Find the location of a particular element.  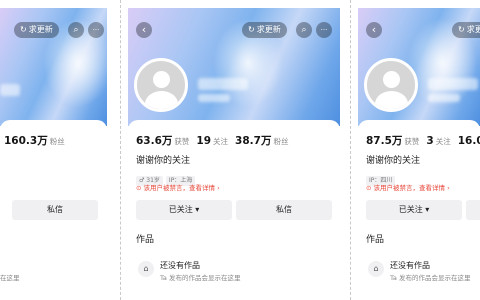

followers-count: 16.0万 is located at coordinates (469, 141).